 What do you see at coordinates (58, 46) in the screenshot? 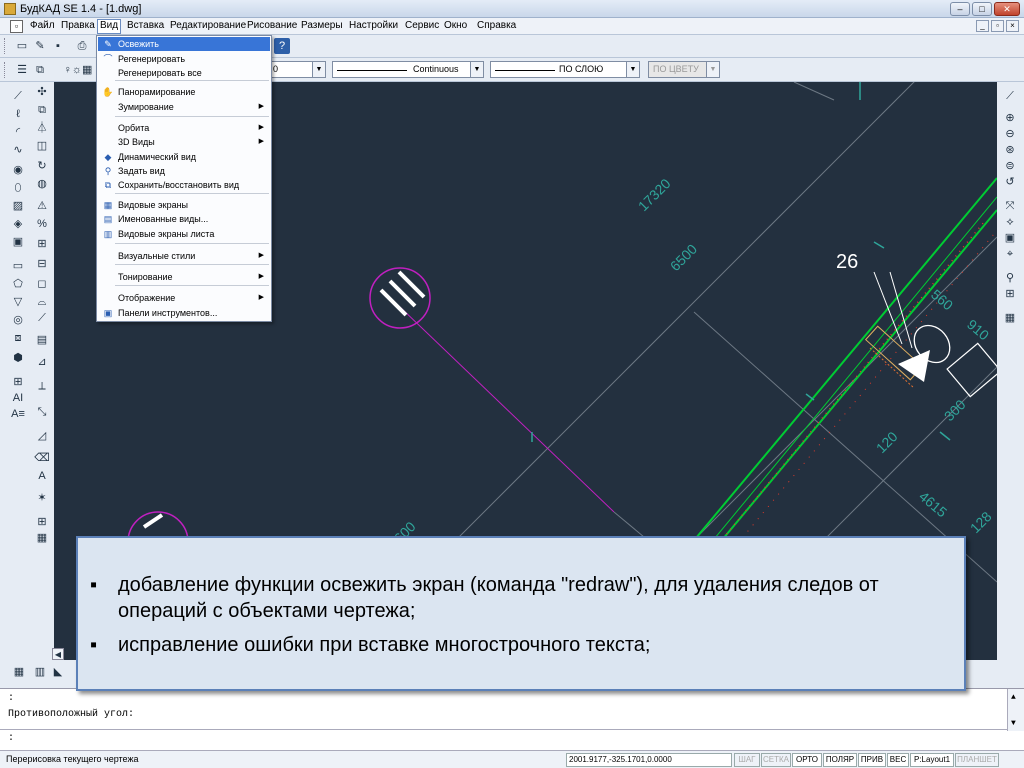
I see `save-icon: ▪` at bounding box center [58, 46].